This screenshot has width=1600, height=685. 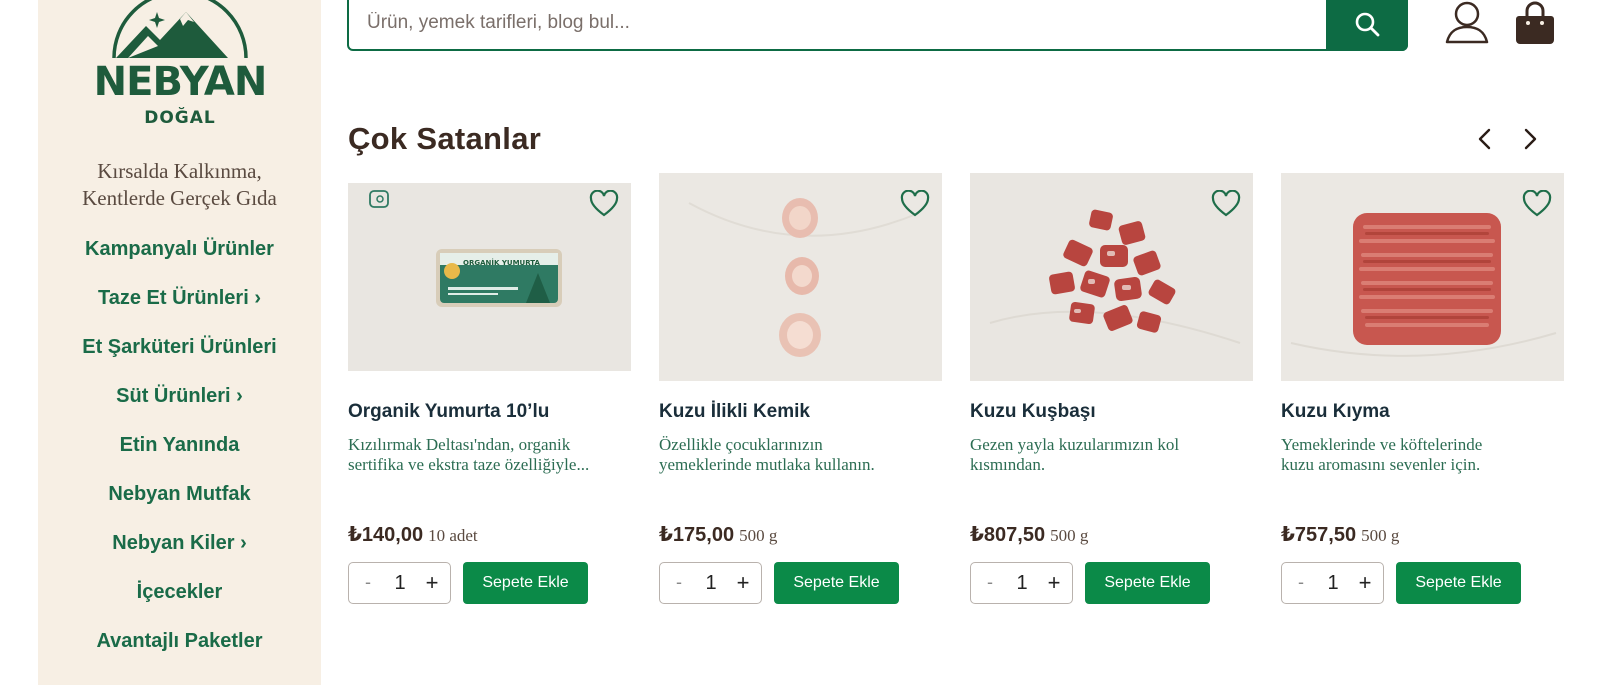 I want to click on price-amount: ₺175,00, so click(x=697, y=535).